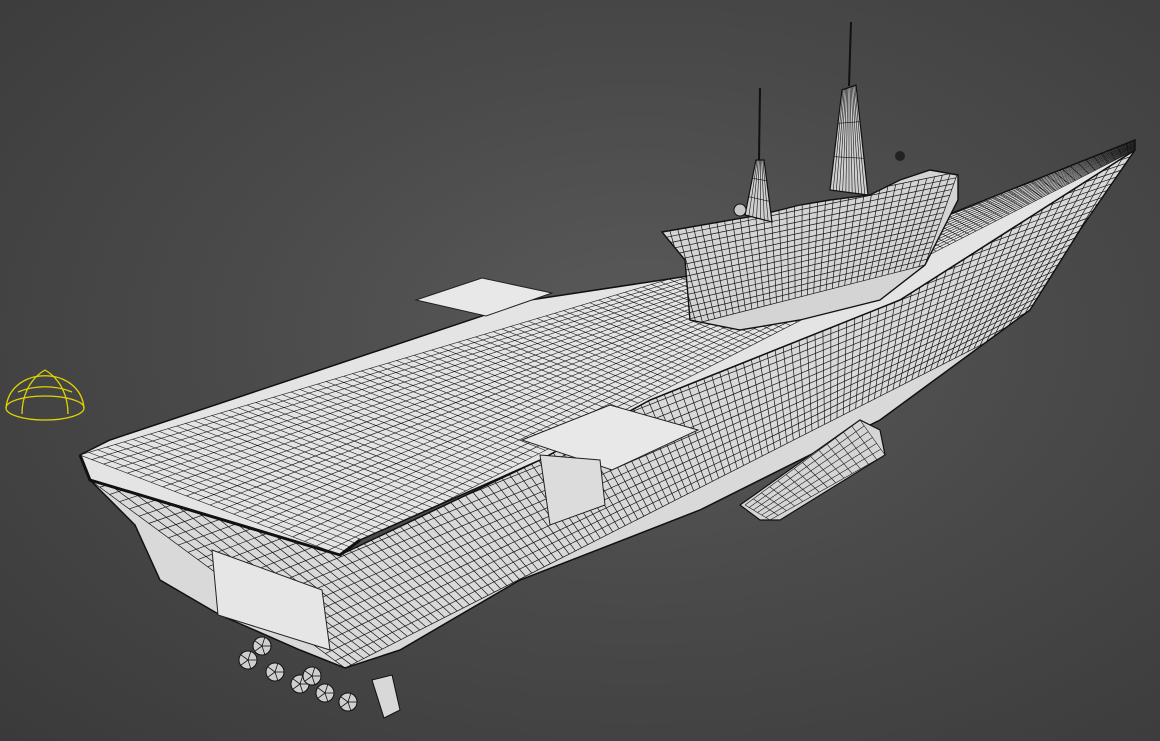 This screenshot has width=1160, height=741. I want to click on aft-mast, so click(759, 124).